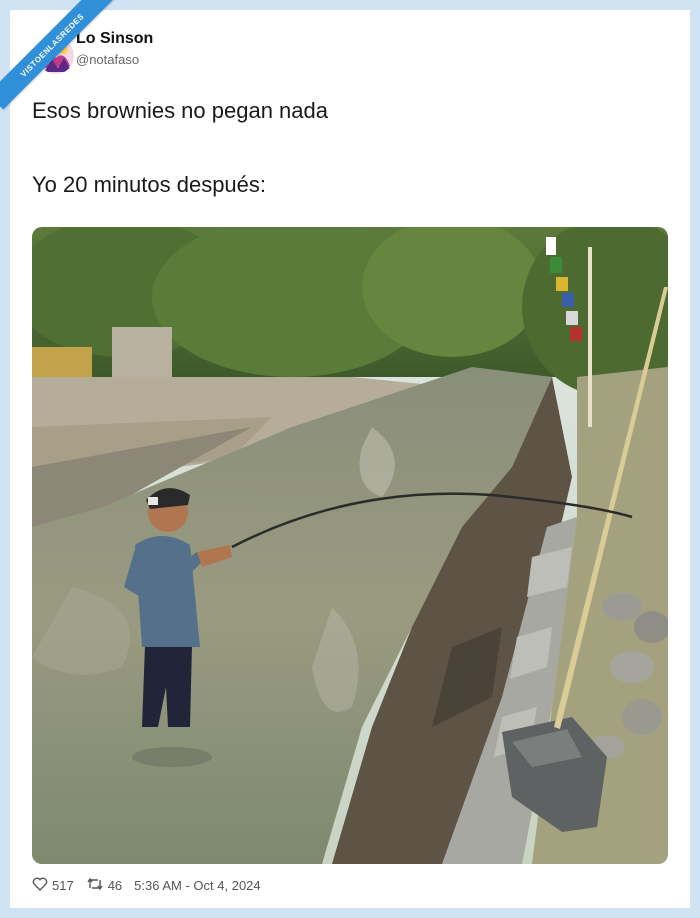 The image size is (700, 918). What do you see at coordinates (115, 885) in the screenshot?
I see `retweet-count-value: 46` at bounding box center [115, 885].